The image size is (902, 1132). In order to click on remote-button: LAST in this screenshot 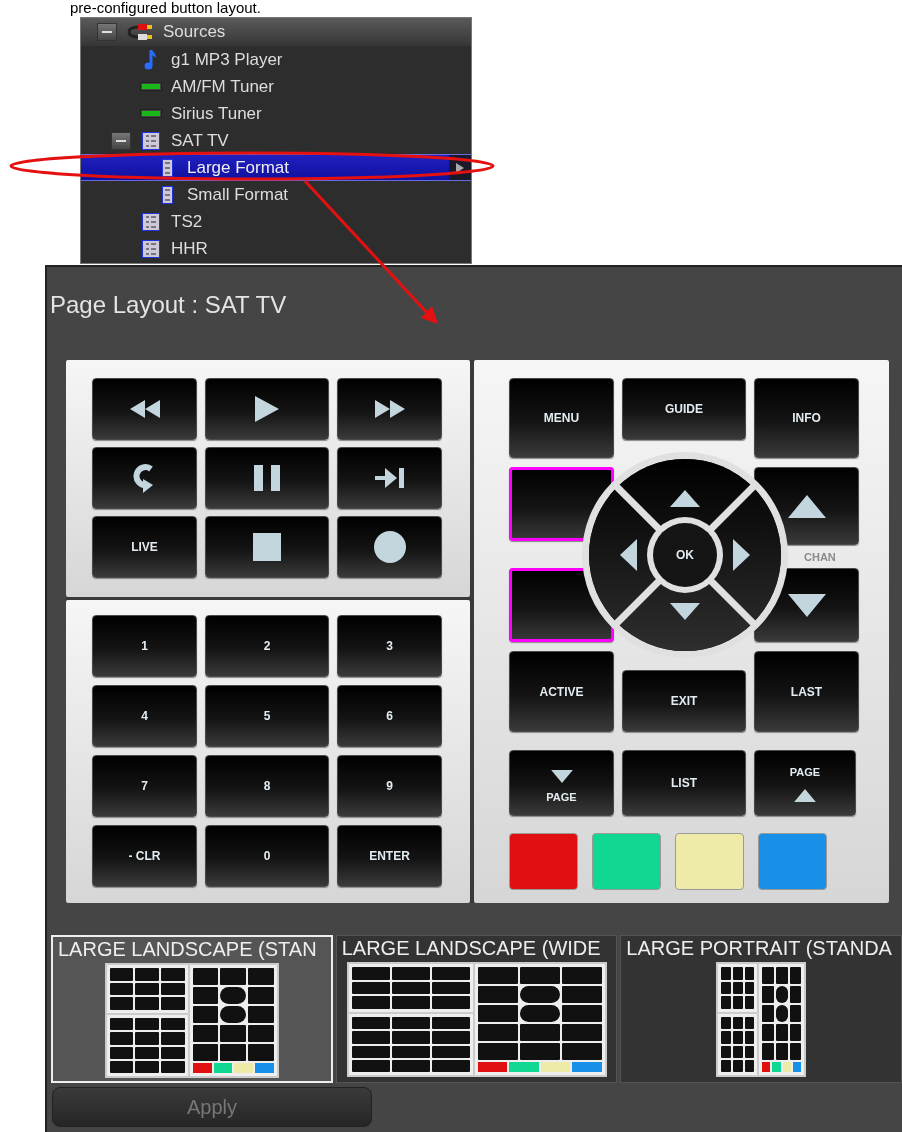, I will do `click(806, 691)`.